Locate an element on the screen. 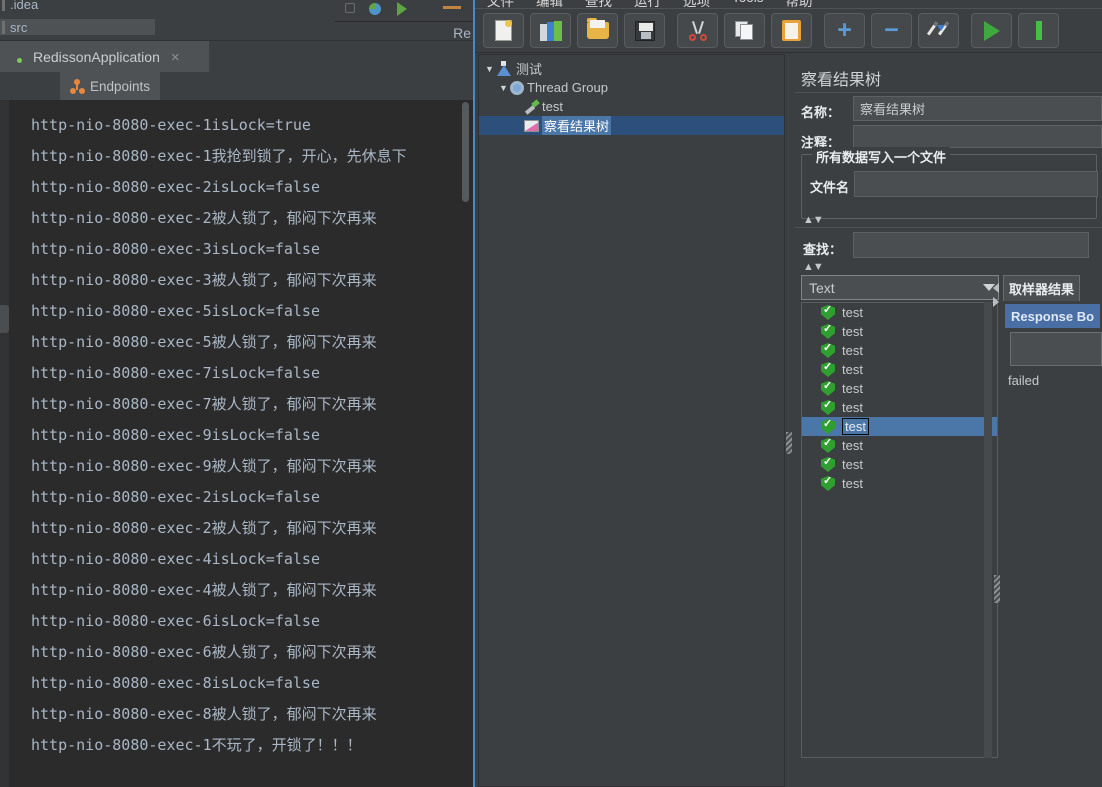  console-gutter is located at coordinates (4, 443).